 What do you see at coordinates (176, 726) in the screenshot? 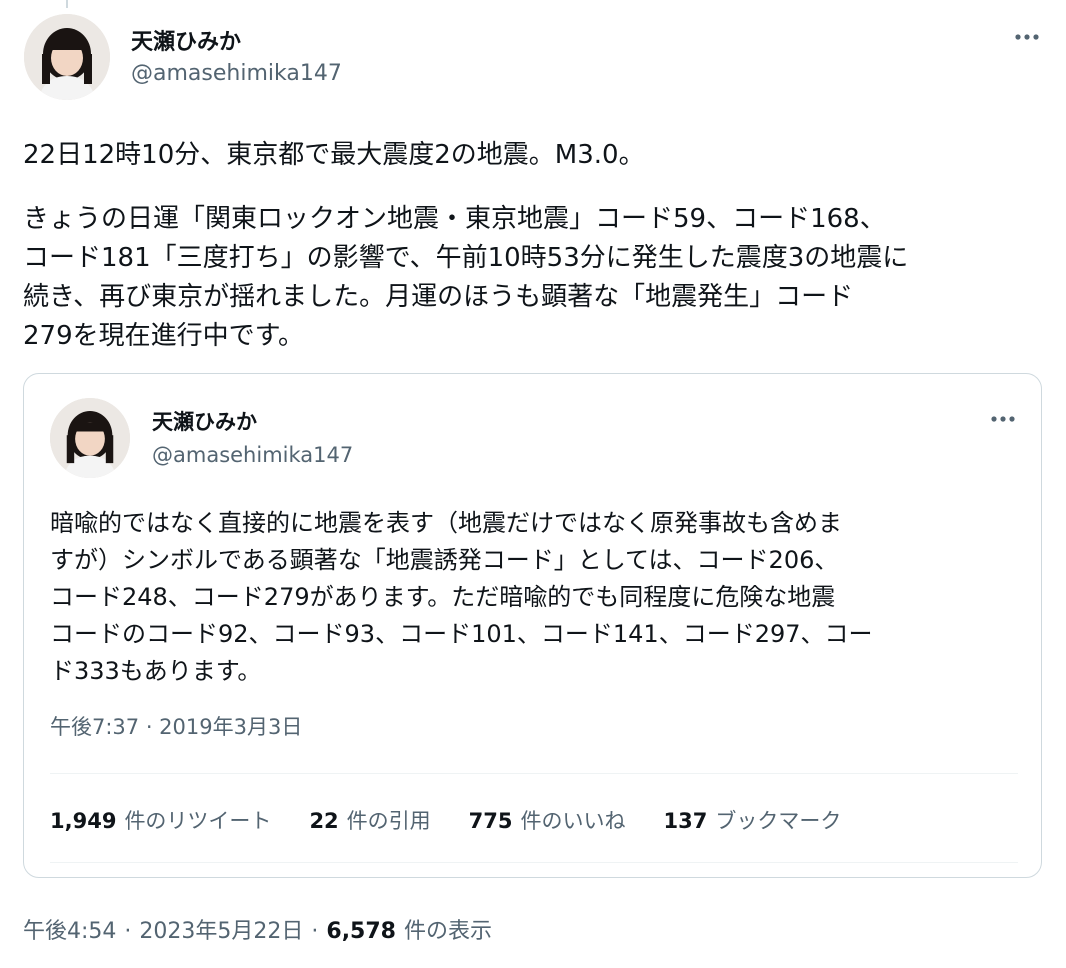
I see `quoted-timestamp: 午後7:37 · 2019年3月3日` at bounding box center [176, 726].